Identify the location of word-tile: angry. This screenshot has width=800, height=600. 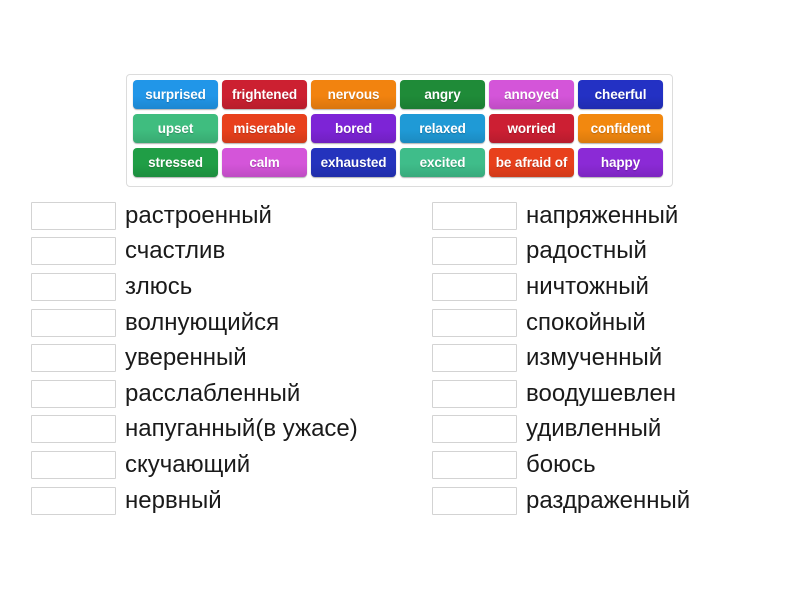
(442, 94).